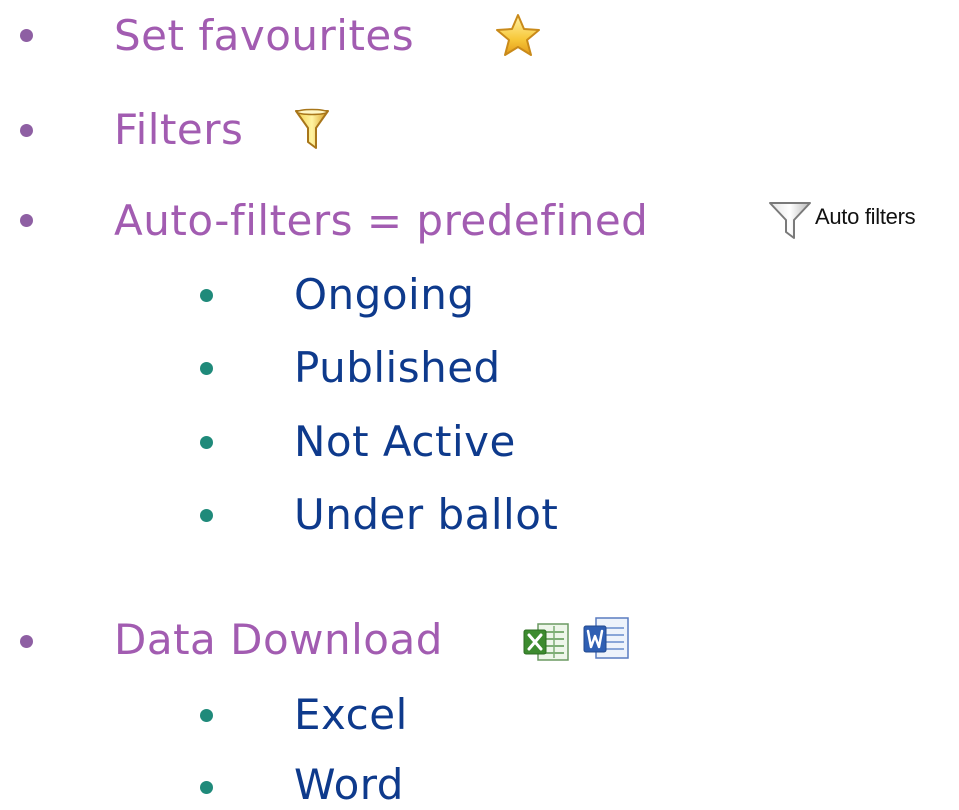  What do you see at coordinates (865, 216) in the screenshot?
I see `auto-filters-button-label: Auto filters` at bounding box center [865, 216].